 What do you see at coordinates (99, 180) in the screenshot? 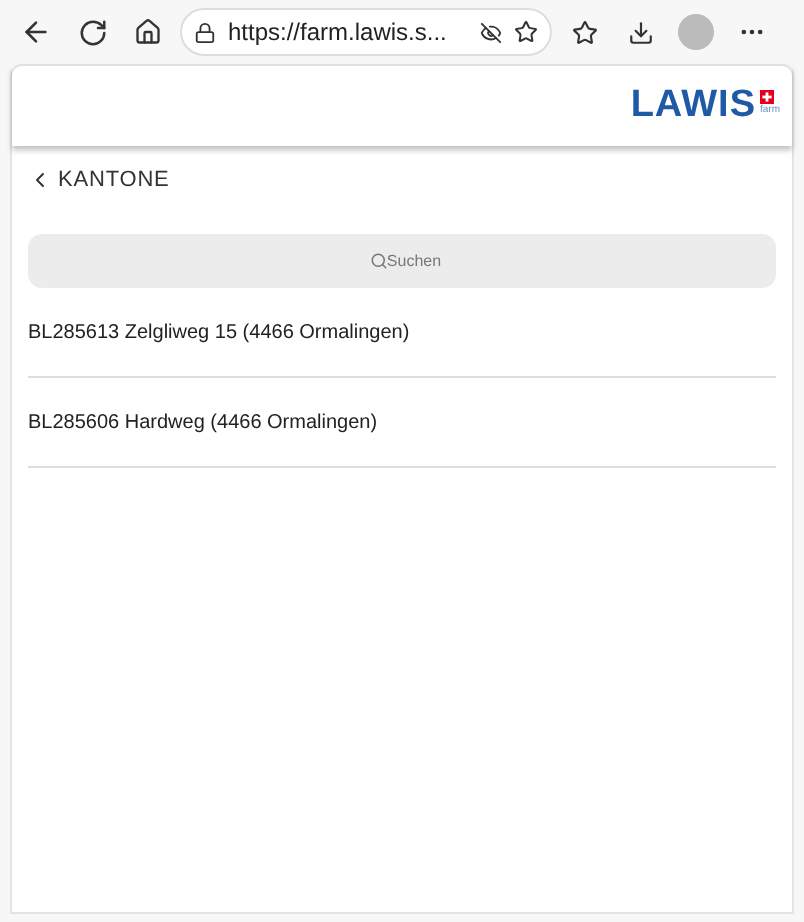
I see `back-link: KANTONE` at bounding box center [99, 180].